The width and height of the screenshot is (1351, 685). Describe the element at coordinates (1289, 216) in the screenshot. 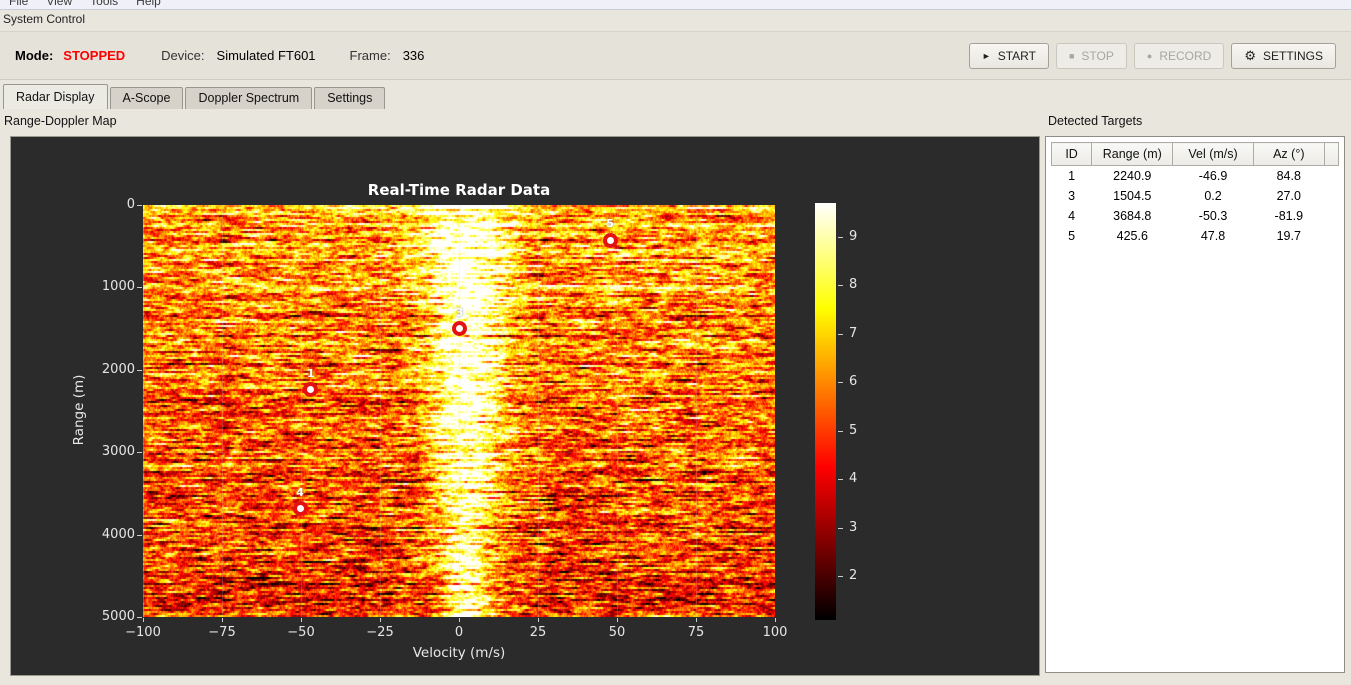

I see `table-cell: -81.9` at that location.